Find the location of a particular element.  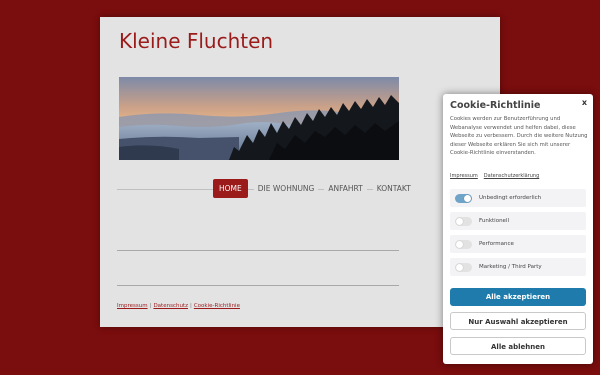

cookie-links: Impressum Datenschutzerklärung is located at coordinates (494, 176).